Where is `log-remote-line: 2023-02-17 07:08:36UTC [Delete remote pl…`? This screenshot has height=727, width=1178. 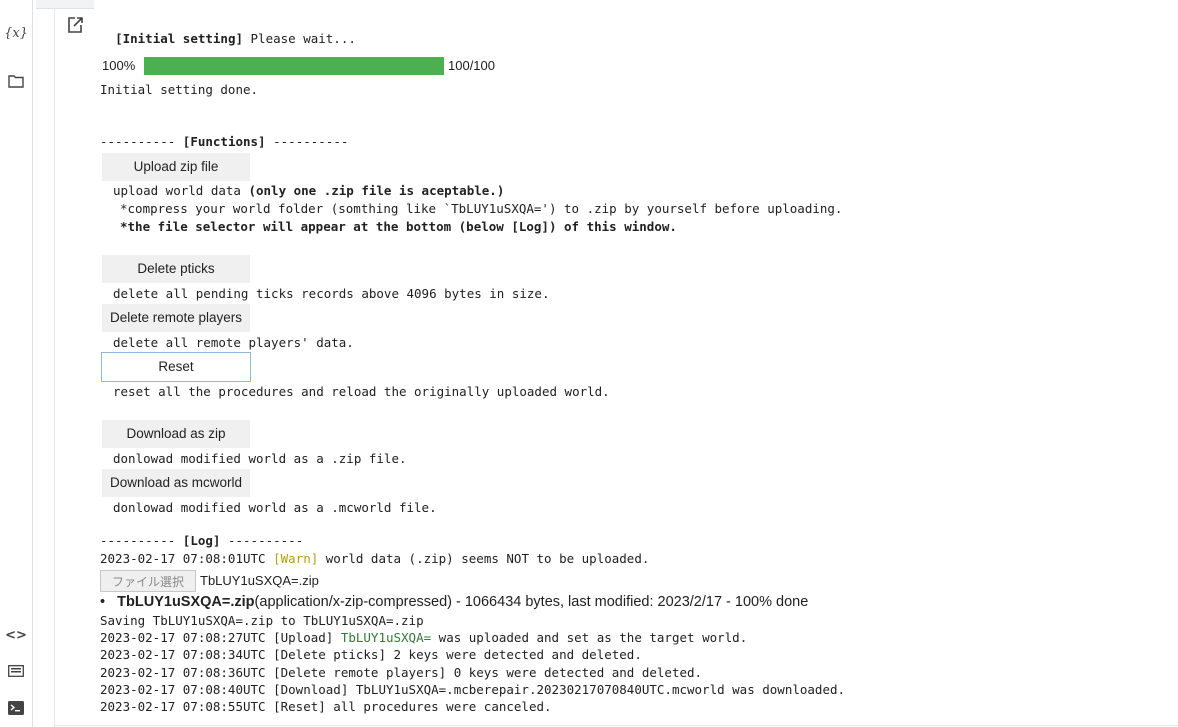 log-remote-line: 2023-02-17 07:08:36UTC [Delete remote pl… is located at coordinates (401, 672).